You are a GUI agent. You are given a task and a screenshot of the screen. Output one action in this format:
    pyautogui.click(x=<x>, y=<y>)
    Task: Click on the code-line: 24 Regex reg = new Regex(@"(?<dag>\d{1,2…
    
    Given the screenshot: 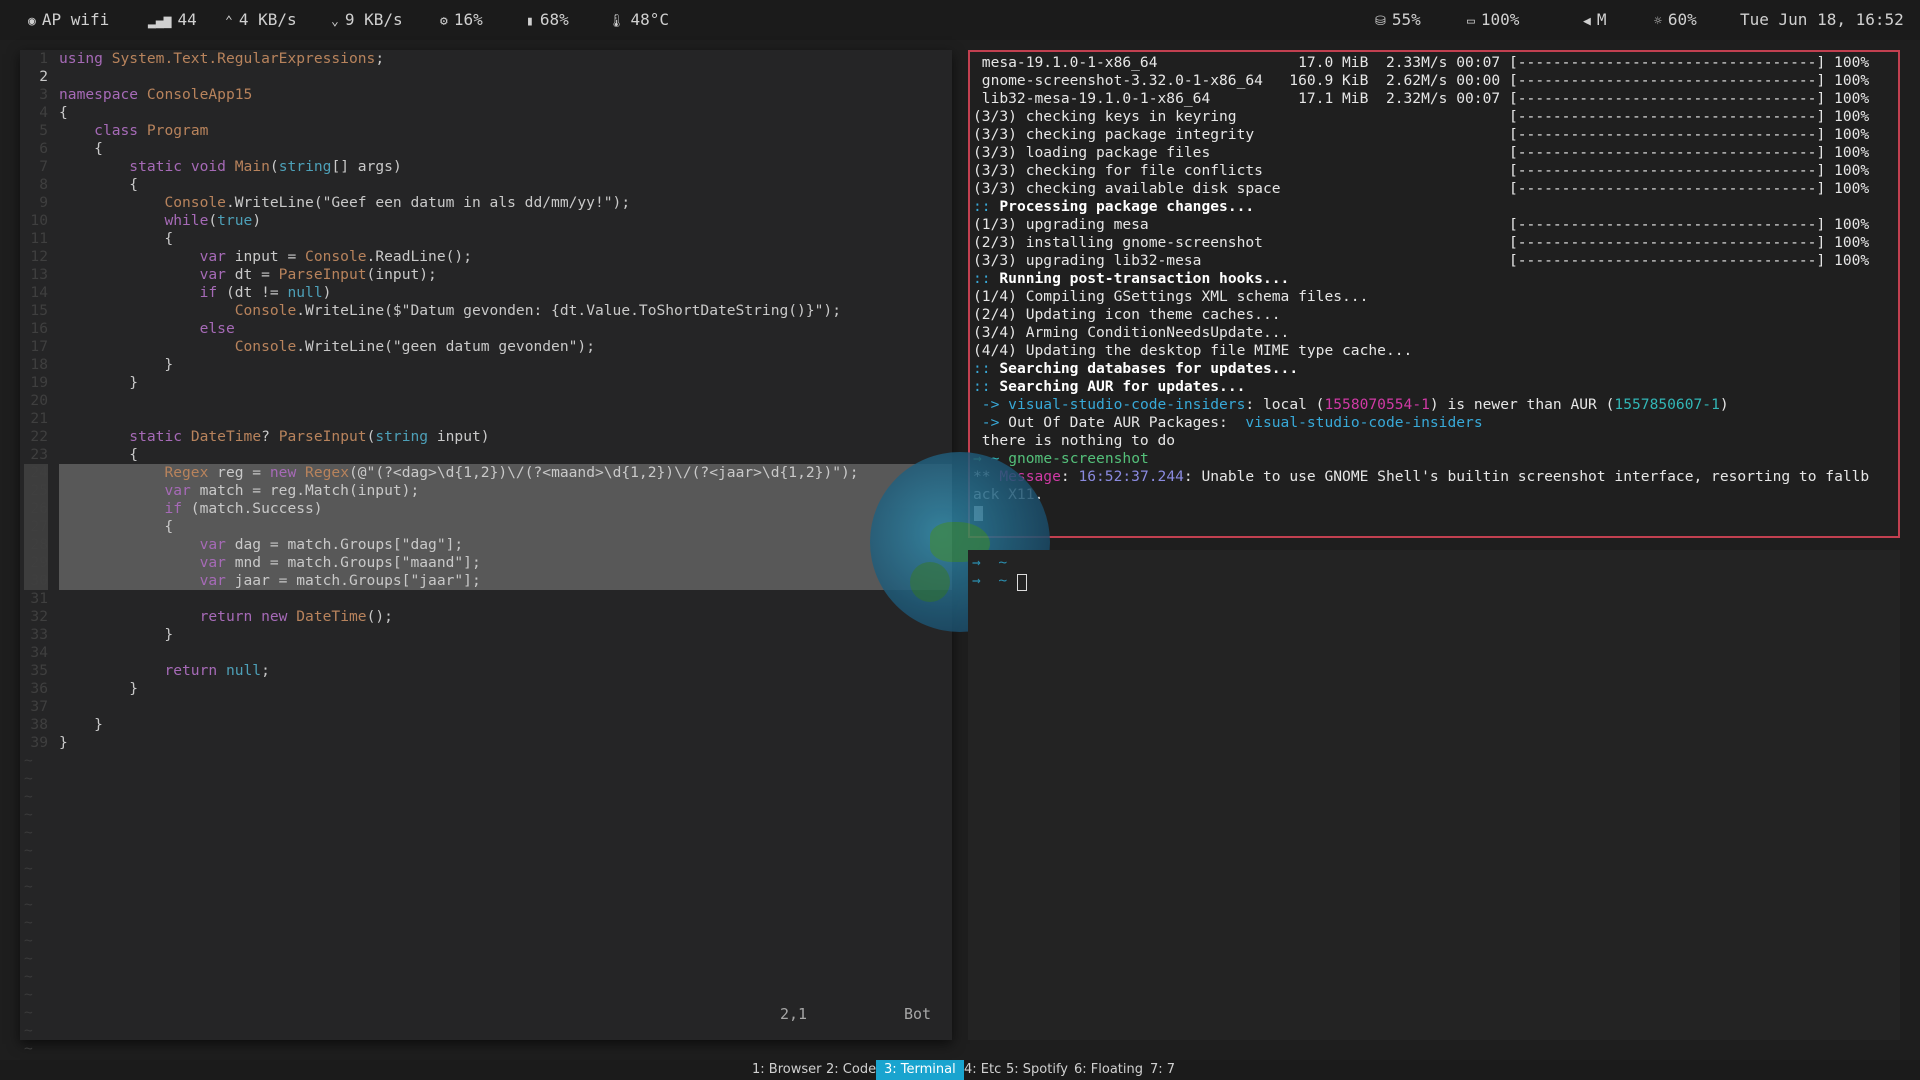 What is the action you would take?
    pyautogui.click(x=488, y=473)
    